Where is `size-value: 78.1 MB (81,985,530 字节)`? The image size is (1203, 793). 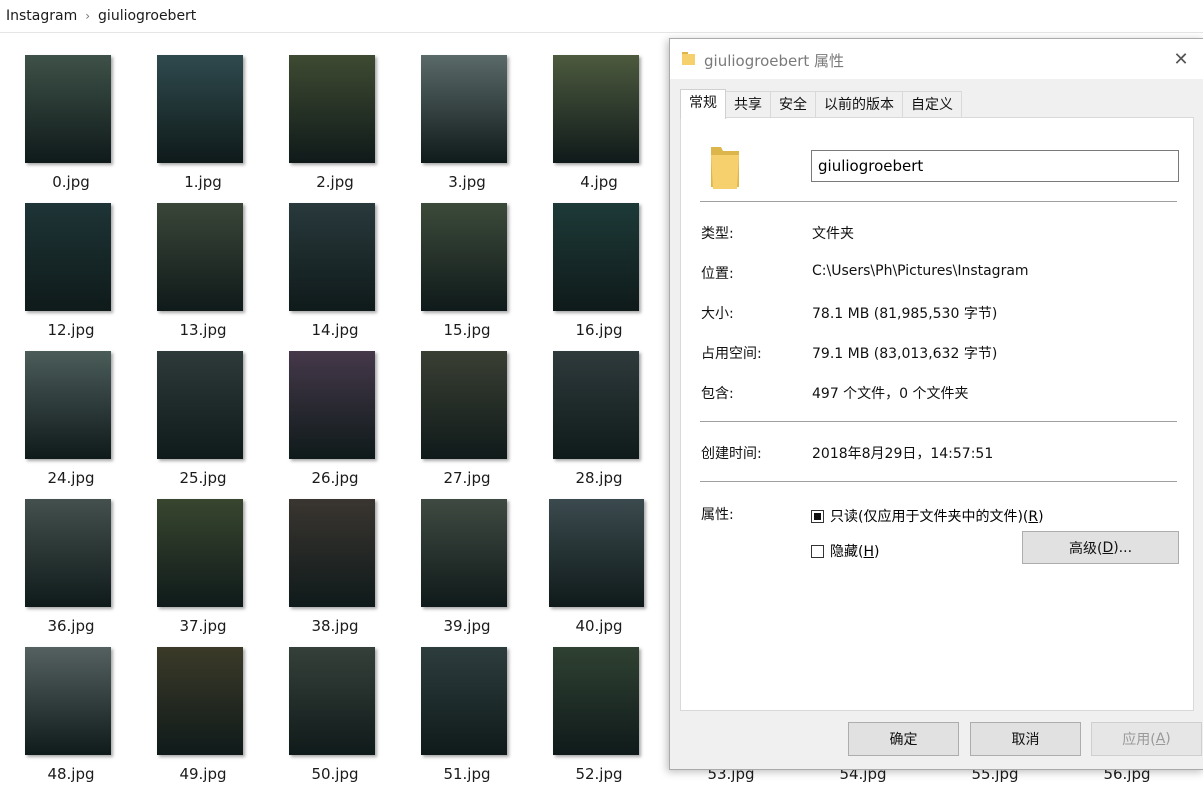
size-value: 78.1 MB (81,985,530 字节) is located at coordinates (905, 314).